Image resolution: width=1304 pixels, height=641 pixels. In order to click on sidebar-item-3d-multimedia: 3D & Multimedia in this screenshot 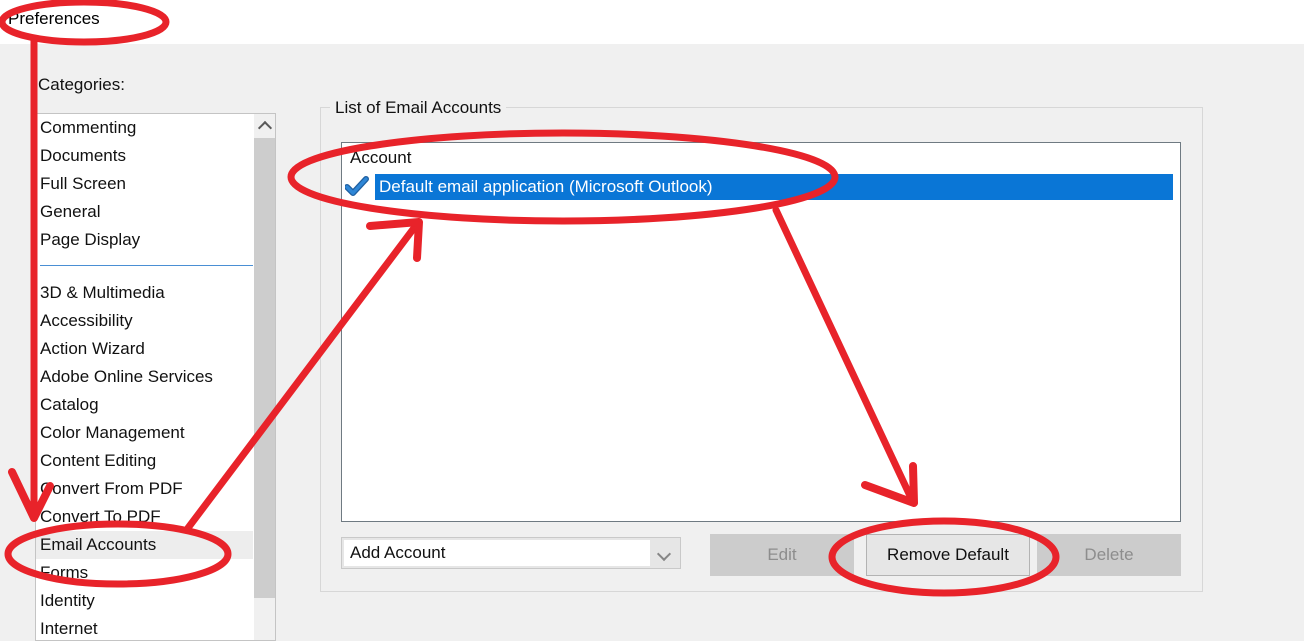, I will do `click(155, 293)`.